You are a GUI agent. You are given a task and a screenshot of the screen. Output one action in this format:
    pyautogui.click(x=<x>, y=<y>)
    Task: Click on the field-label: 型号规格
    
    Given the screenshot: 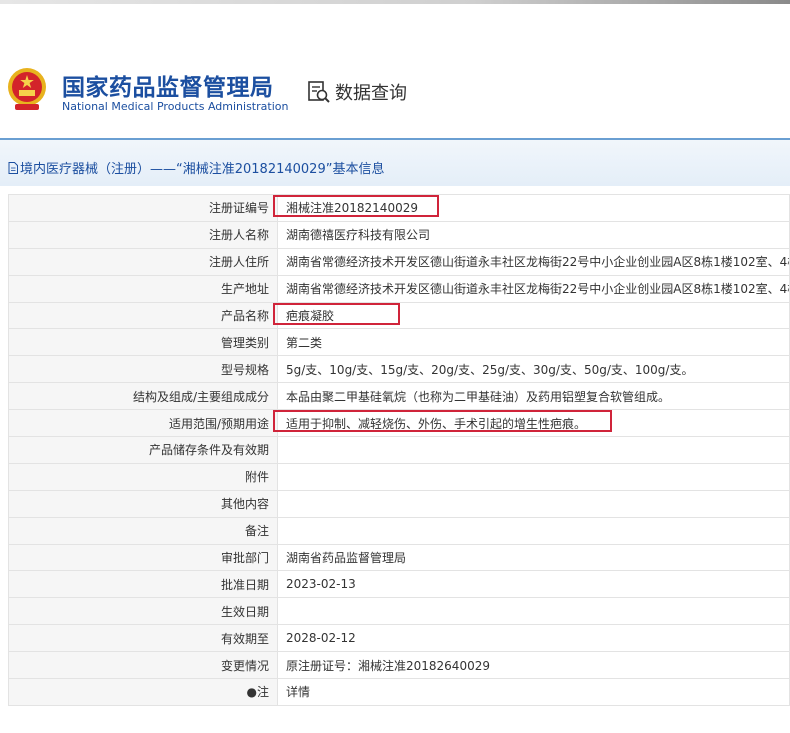 What is the action you would take?
    pyautogui.click(x=143, y=369)
    